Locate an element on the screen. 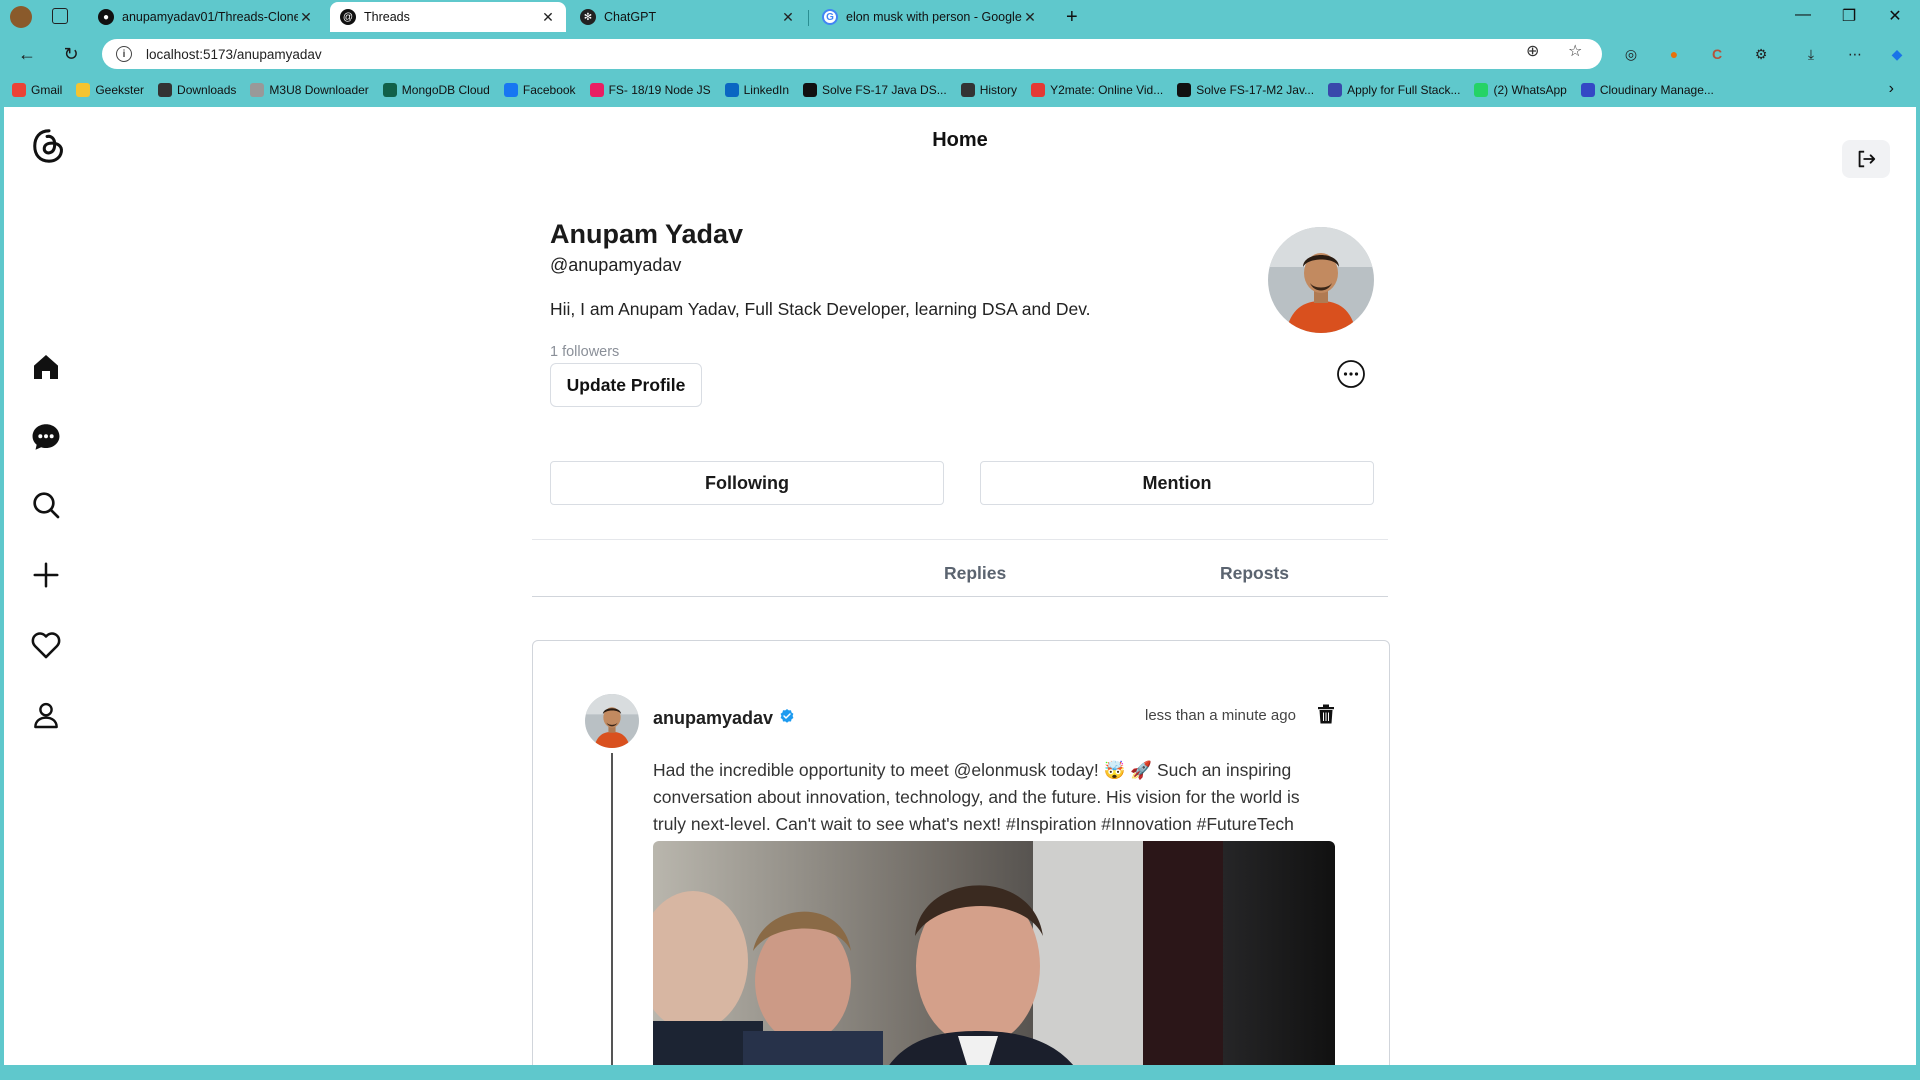 This screenshot has height=1080, width=1920. tab-title: Threads is located at coordinates (387, 17).